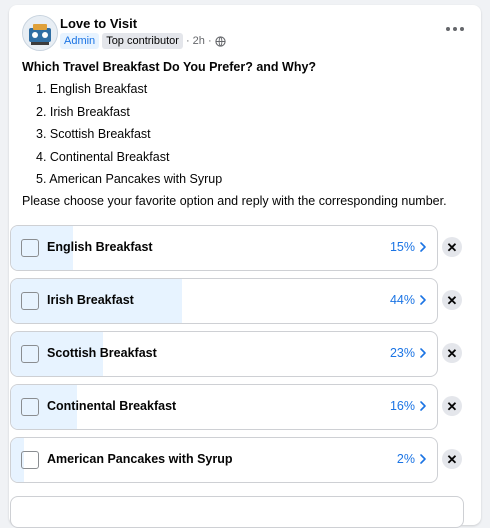 This screenshot has width=490, height=528. I want to click on poll-option-label: Continental Breakfast, so click(112, 406).